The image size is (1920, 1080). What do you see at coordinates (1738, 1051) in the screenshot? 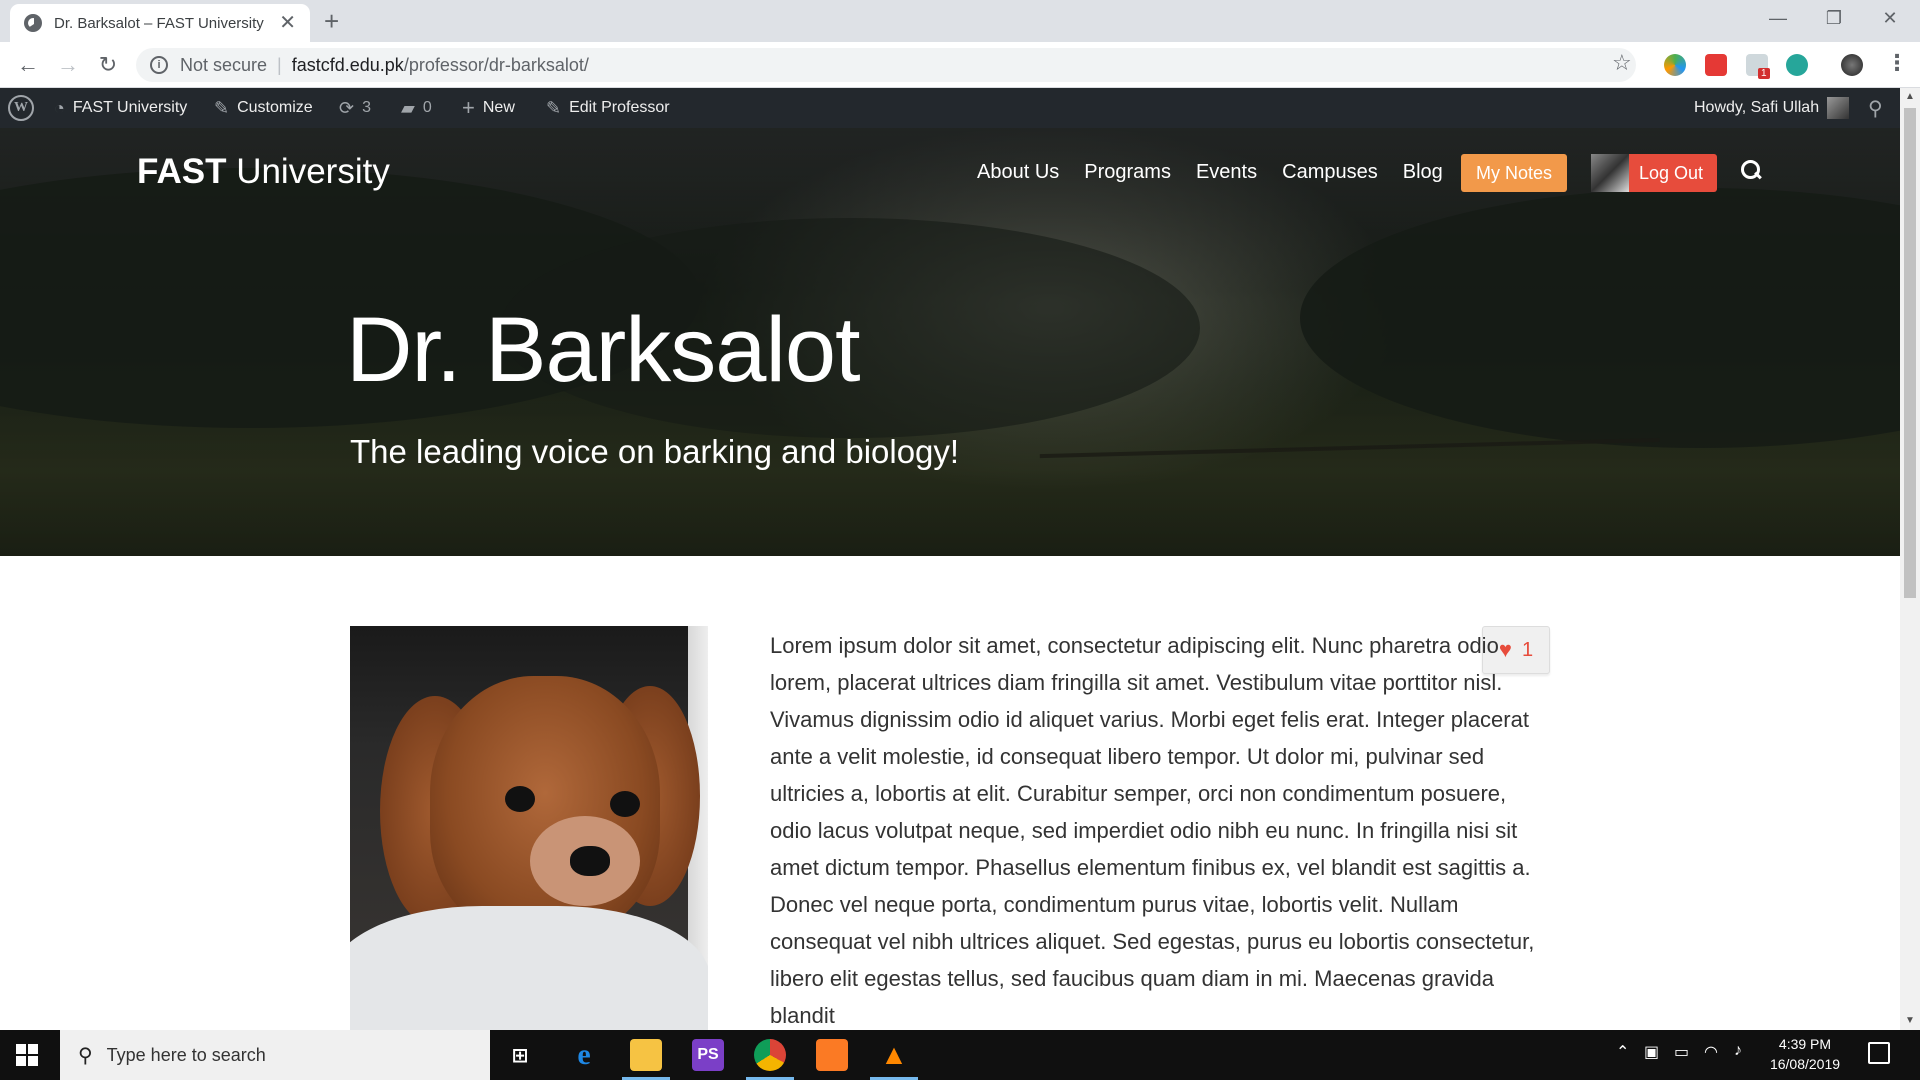
I see `volume-icon: ♪` at bounding box center [1738, 1051].